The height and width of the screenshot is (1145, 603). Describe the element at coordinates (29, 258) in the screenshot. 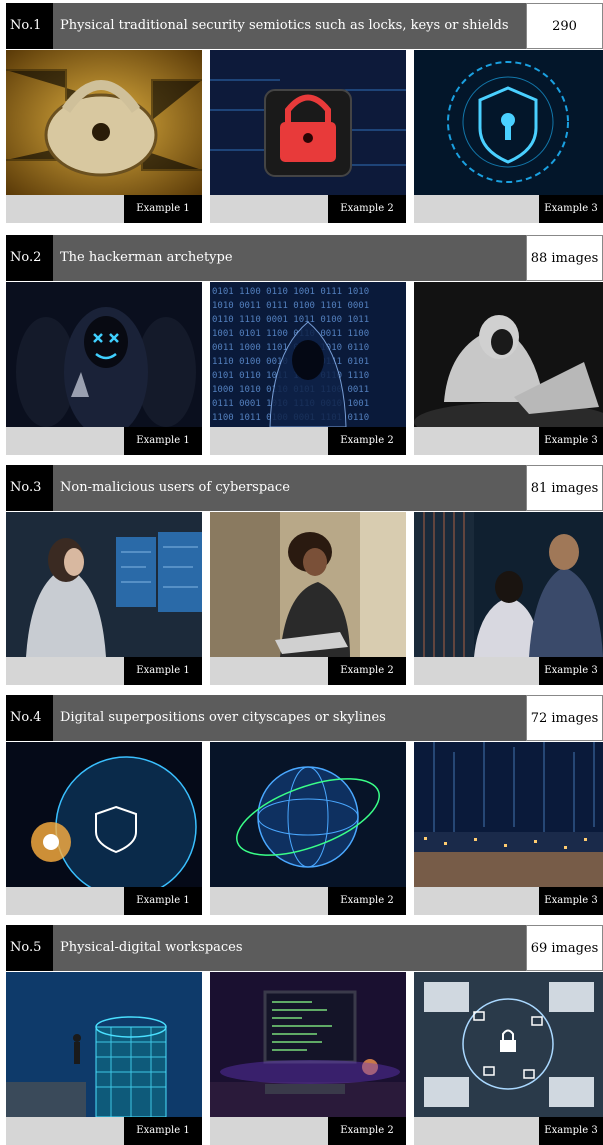

I see `category-number: No.2` at that location.